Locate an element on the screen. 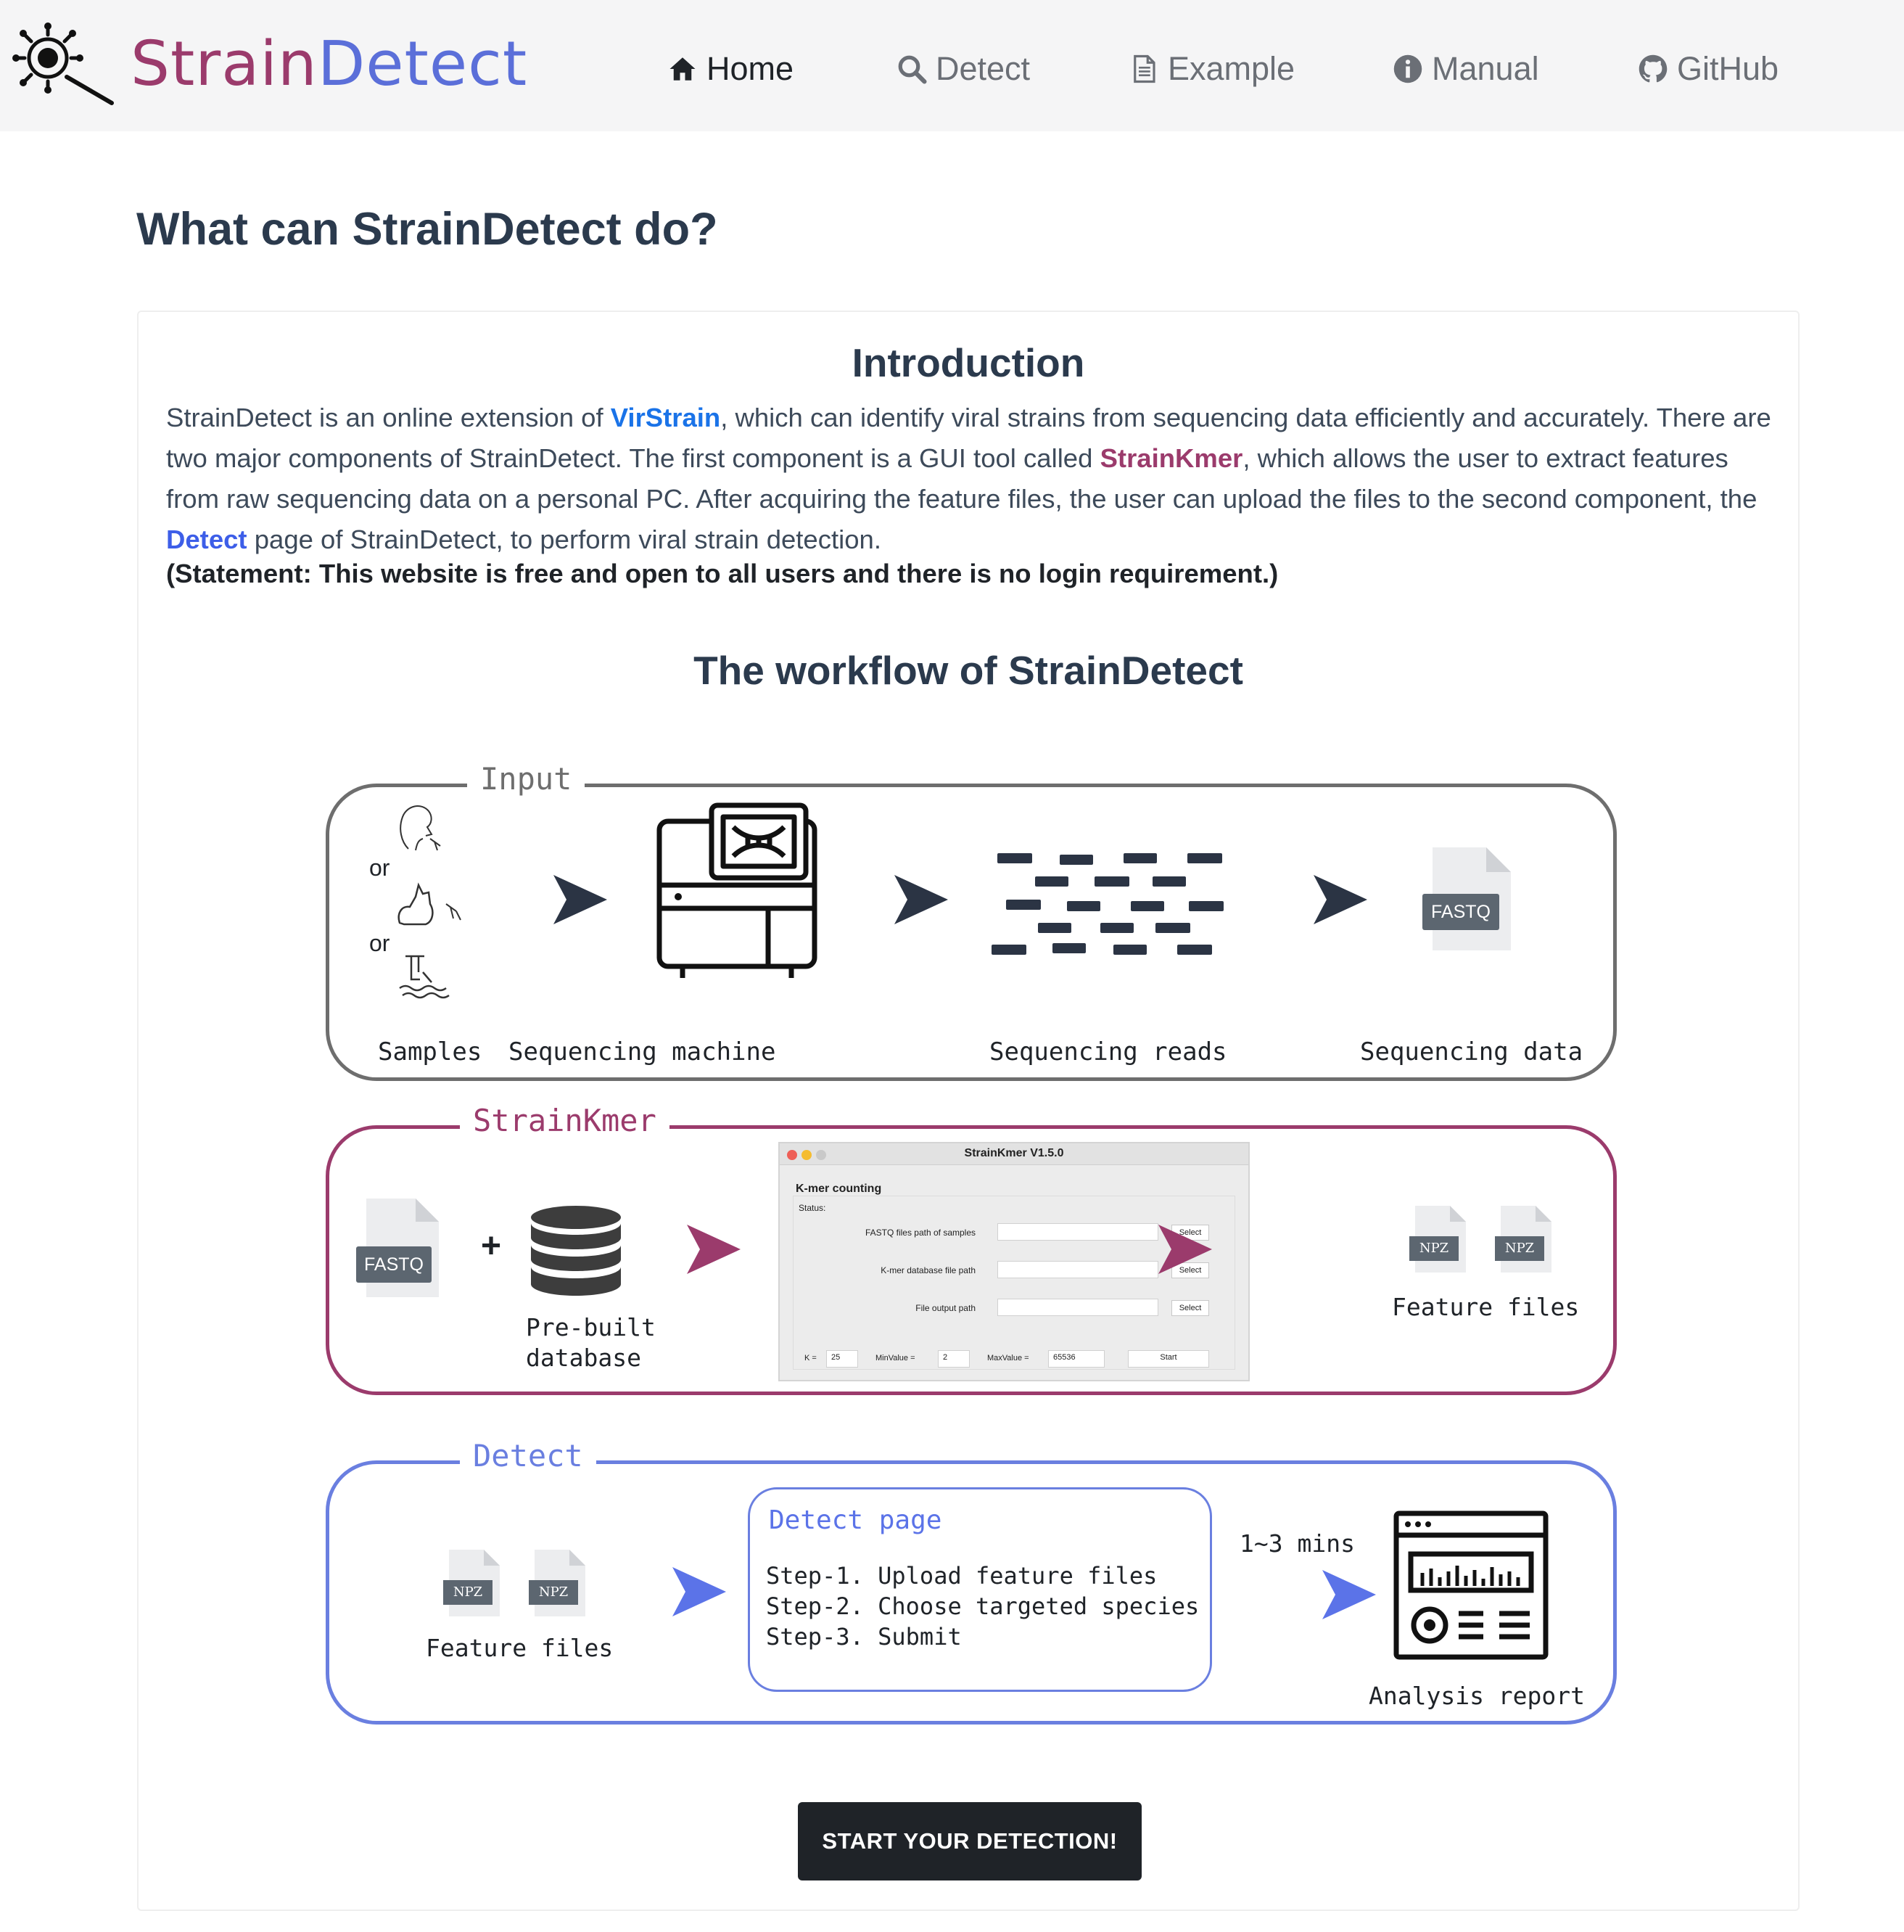 The height and width of the screenshot is (1932, 1904). gui-min-label: MinValue = is located at coordinates (895, 1358).